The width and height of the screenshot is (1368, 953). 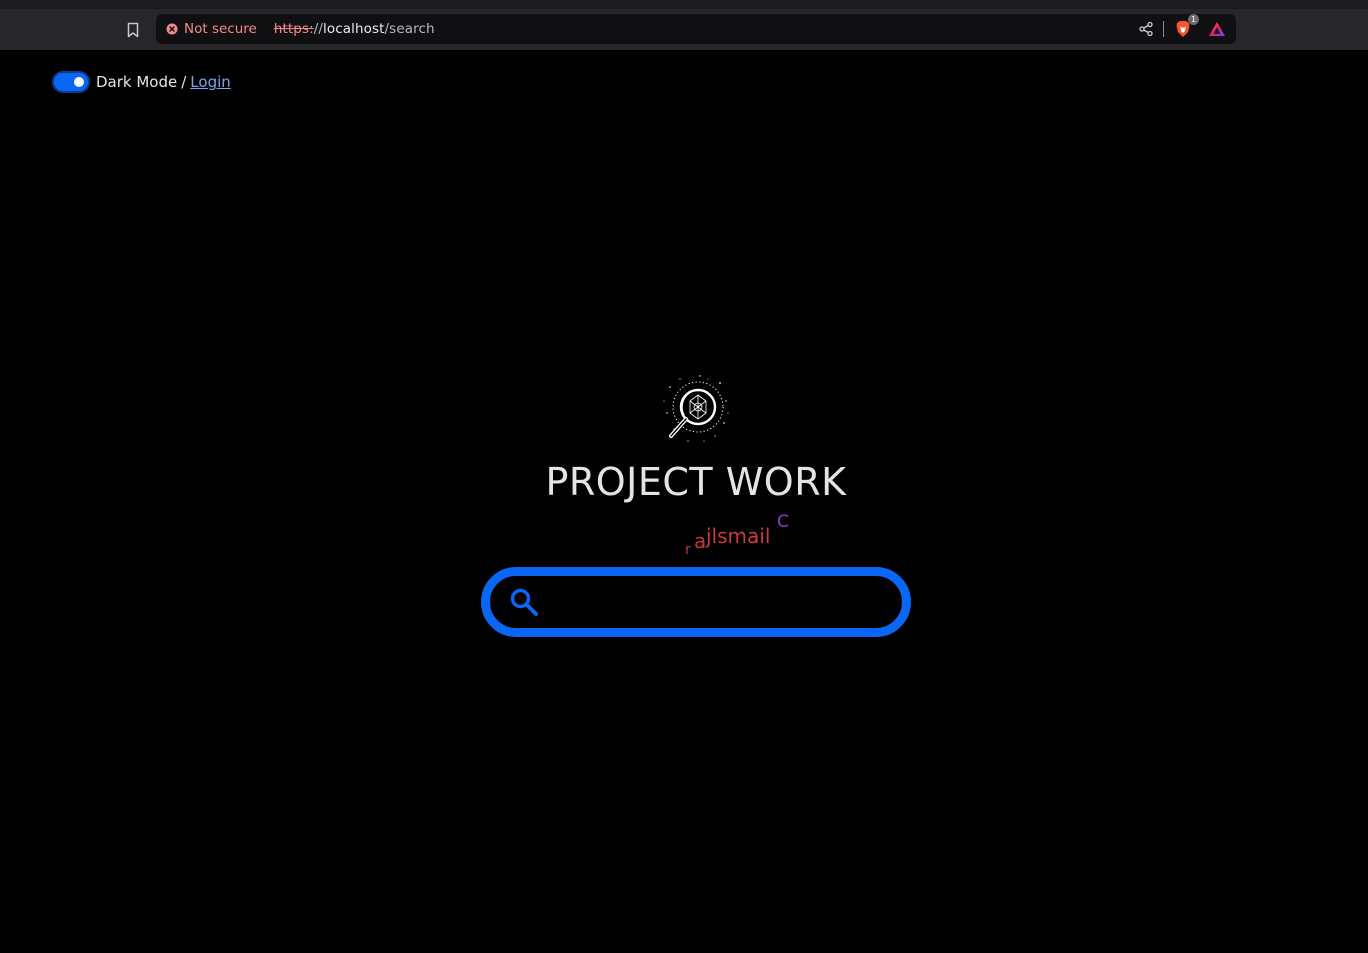 I want to click on bookmark-button, so click(x=133, y=30).